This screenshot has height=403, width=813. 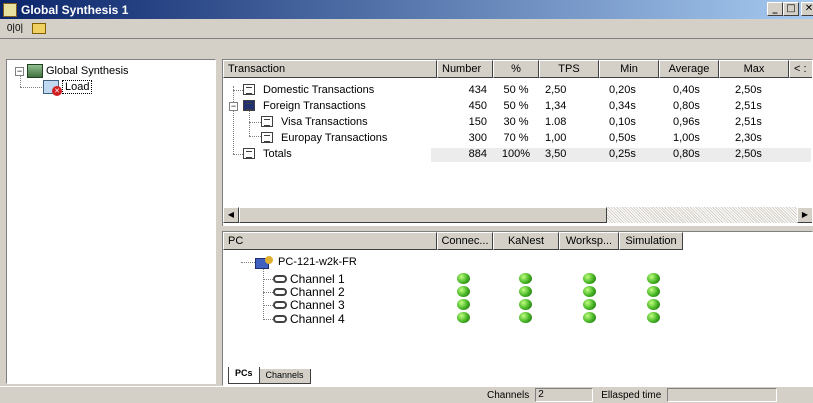 What do you see at coordinates (77, 87) in the screenshot?
I see `tree-label-load: Load` at bounding box center [77, 87].